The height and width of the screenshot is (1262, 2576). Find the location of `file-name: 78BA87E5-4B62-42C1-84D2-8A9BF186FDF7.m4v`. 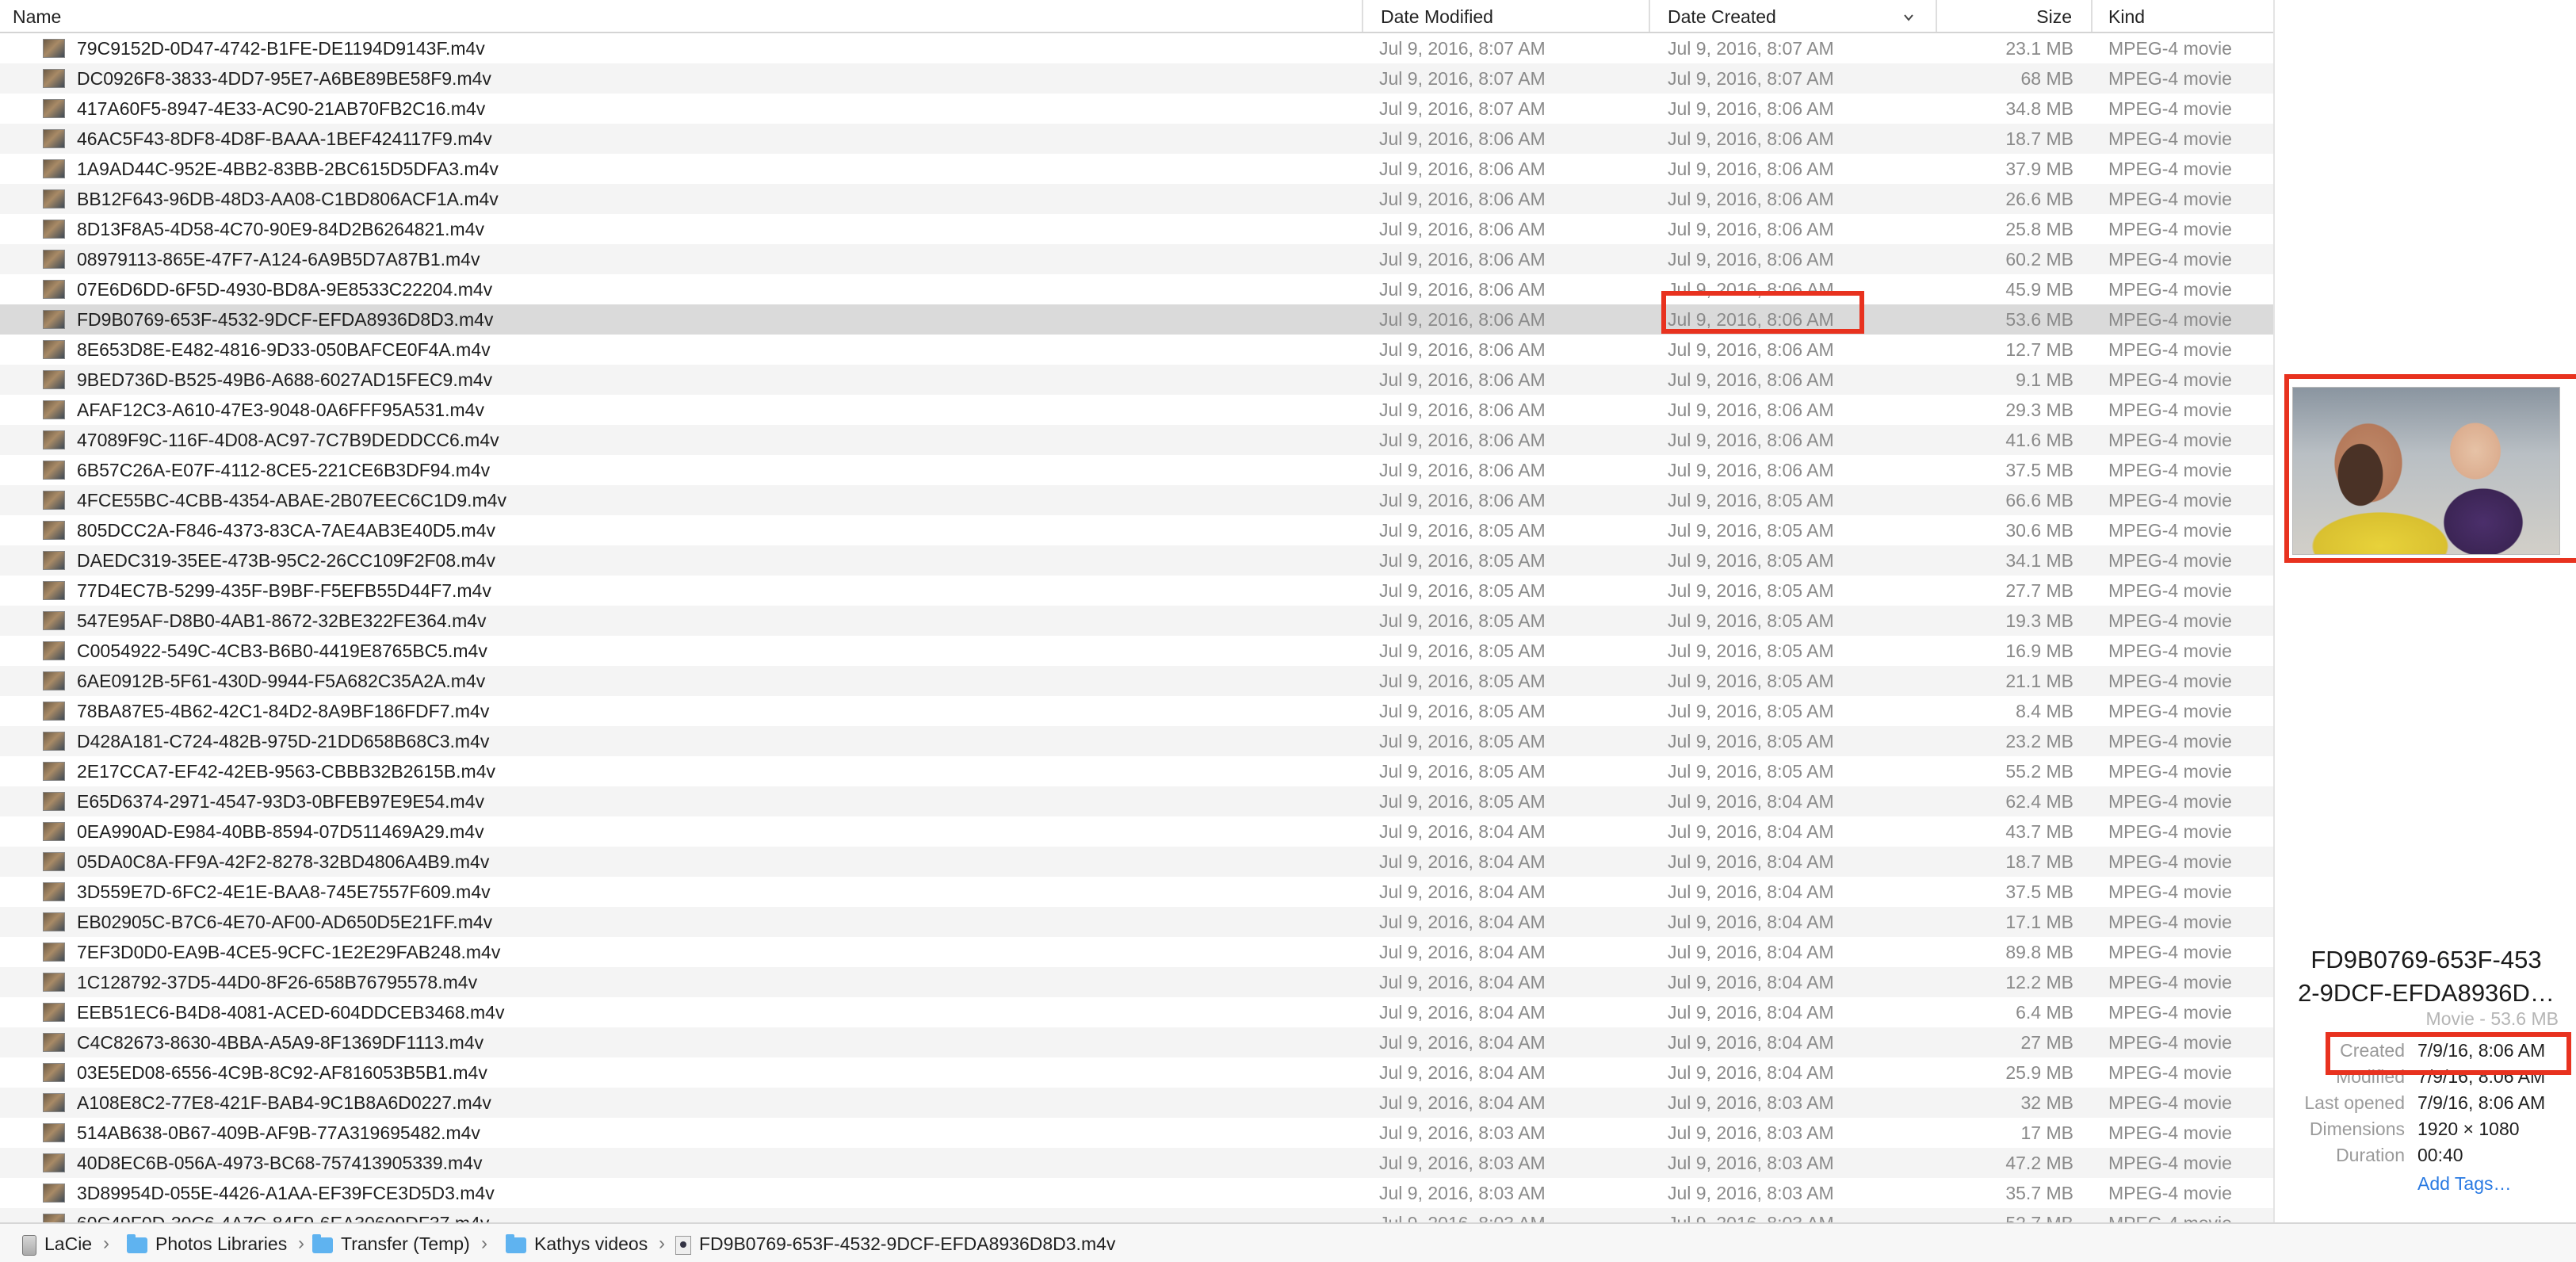

file-name: 78BA87E5-4B62-42C1-84D2-8A9BF186FDF7.m4v is located at coordinates (283, 711).